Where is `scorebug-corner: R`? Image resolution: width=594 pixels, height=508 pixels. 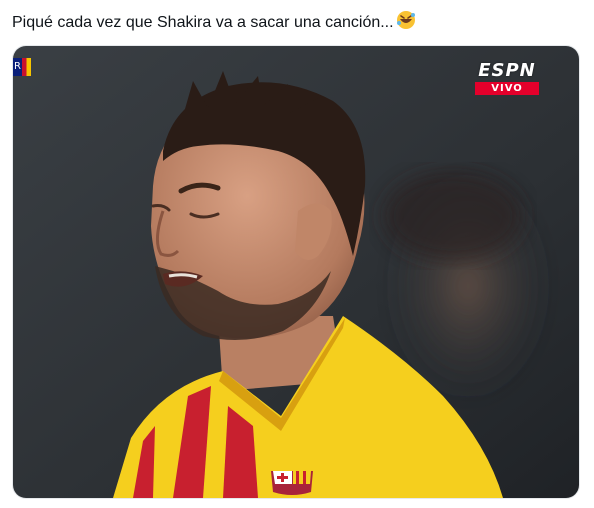
scorebug-corner: R is located at coordinates (22, 67).